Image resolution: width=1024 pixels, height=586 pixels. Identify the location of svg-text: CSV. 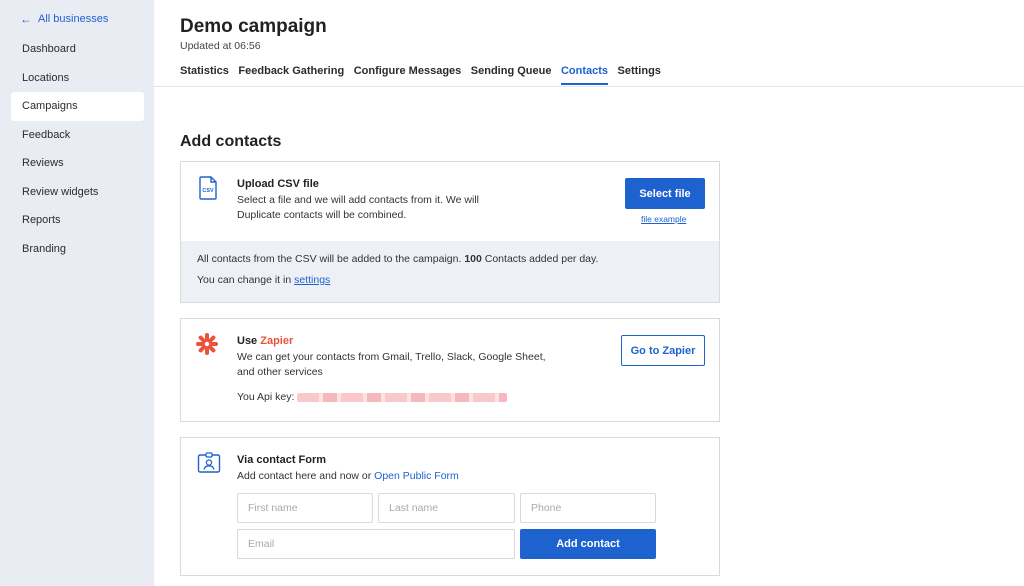
(208, 191).